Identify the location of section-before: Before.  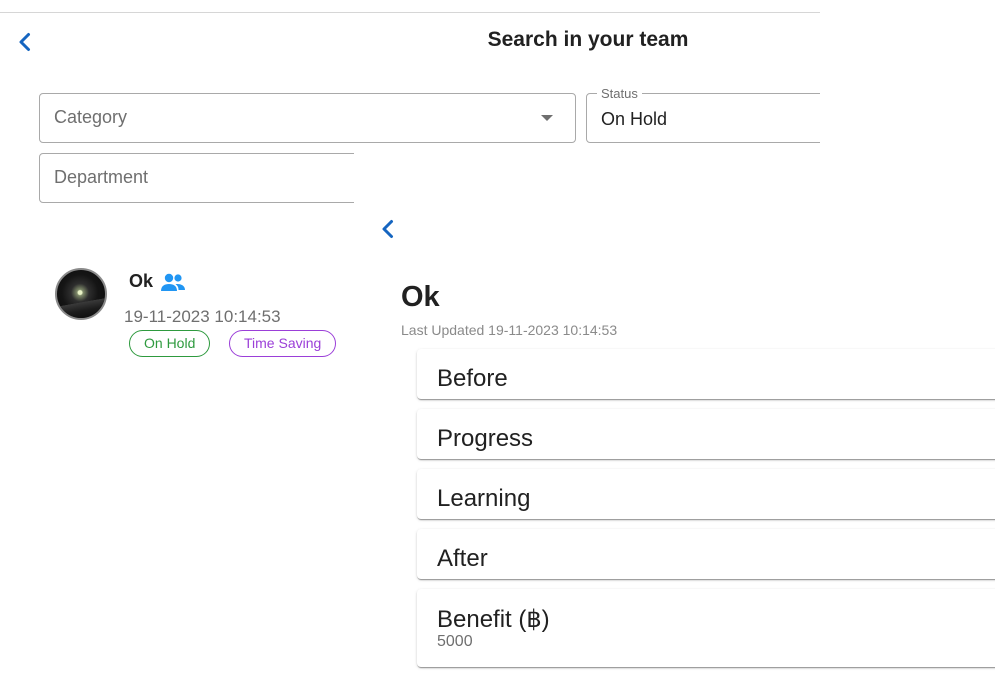
(706, 374).